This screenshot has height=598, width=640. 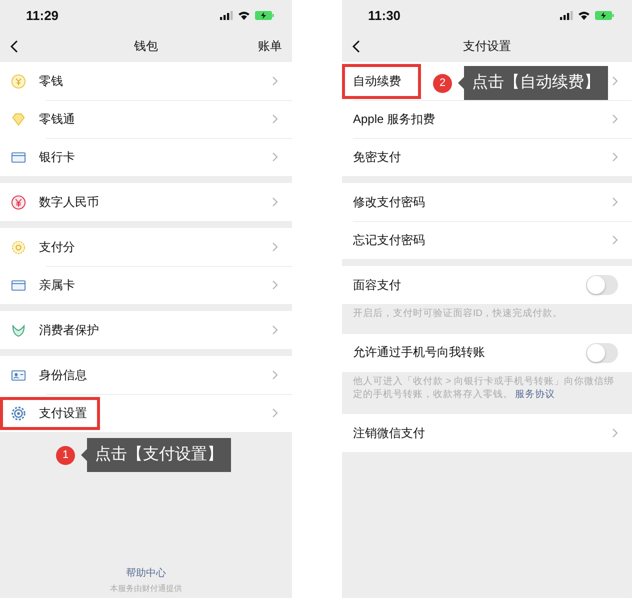 I want to click on row-label: 消费者保护, so click(x=69, y=330).